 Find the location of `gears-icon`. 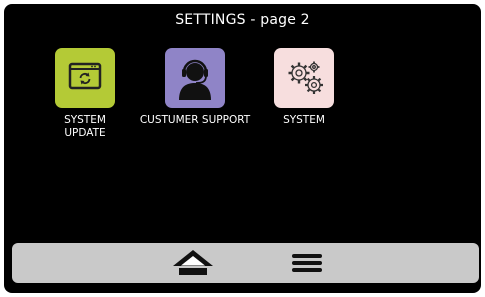

gears-icon is located at coordinates (305, 77).